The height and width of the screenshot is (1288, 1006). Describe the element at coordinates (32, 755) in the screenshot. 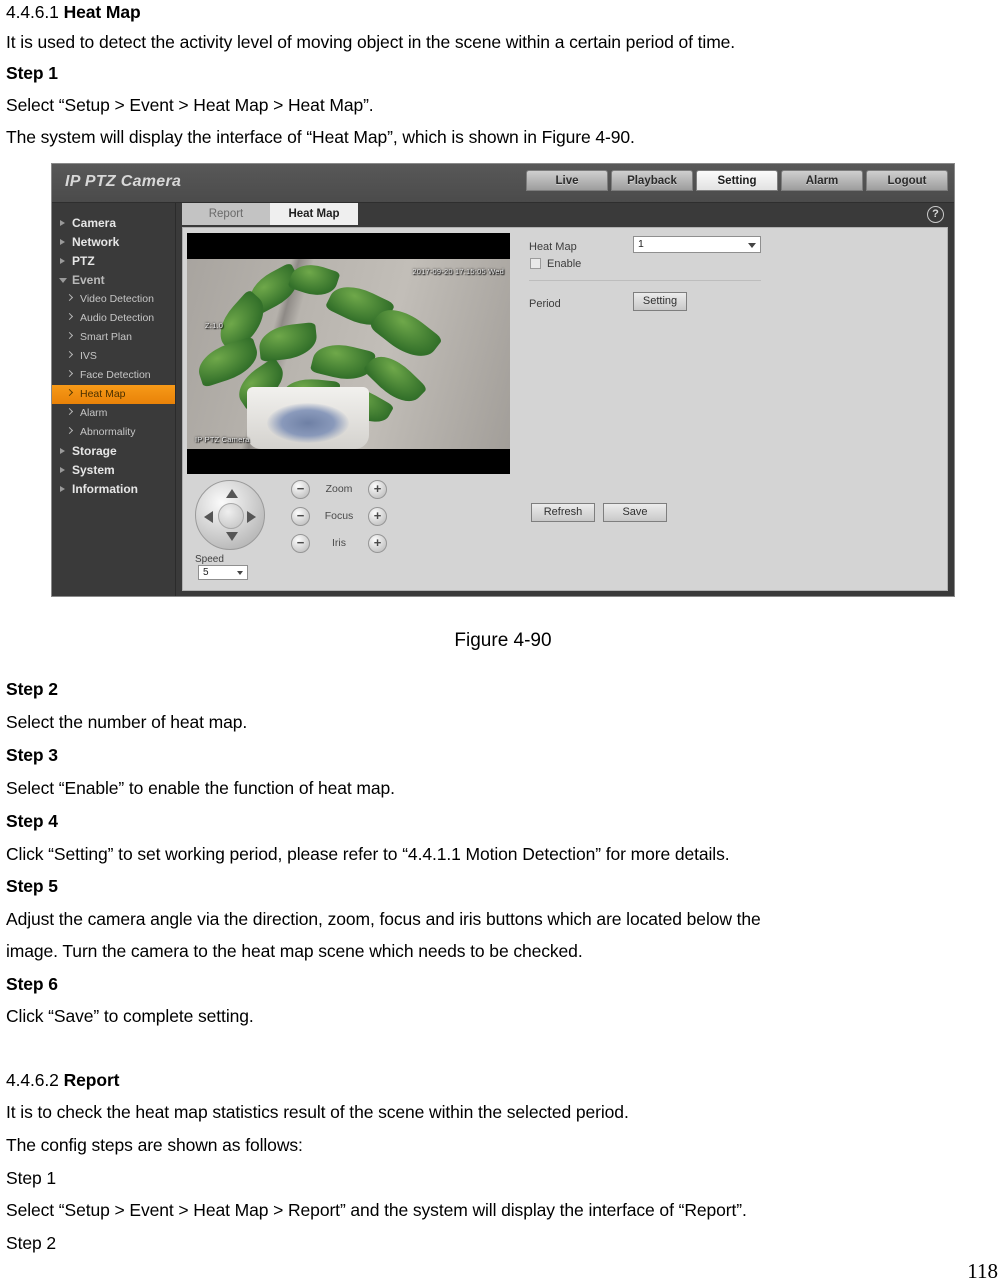

I see `step-label: Step 3` at that location.